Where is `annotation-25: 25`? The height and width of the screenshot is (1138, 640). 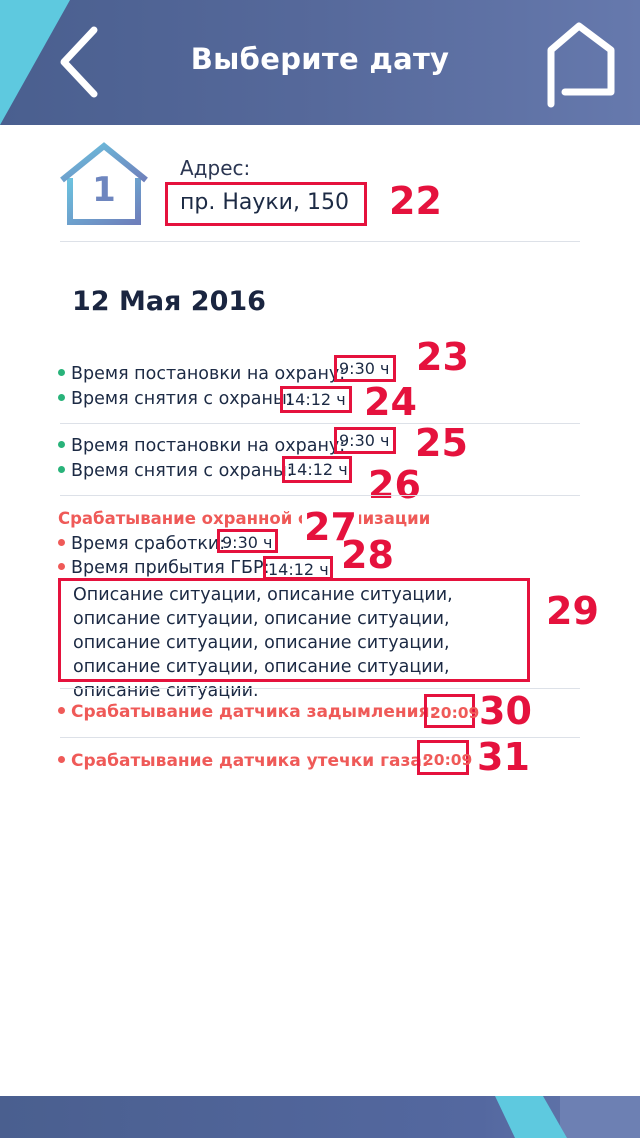 annotation-25: 25 is located at coordinates (441, 443).